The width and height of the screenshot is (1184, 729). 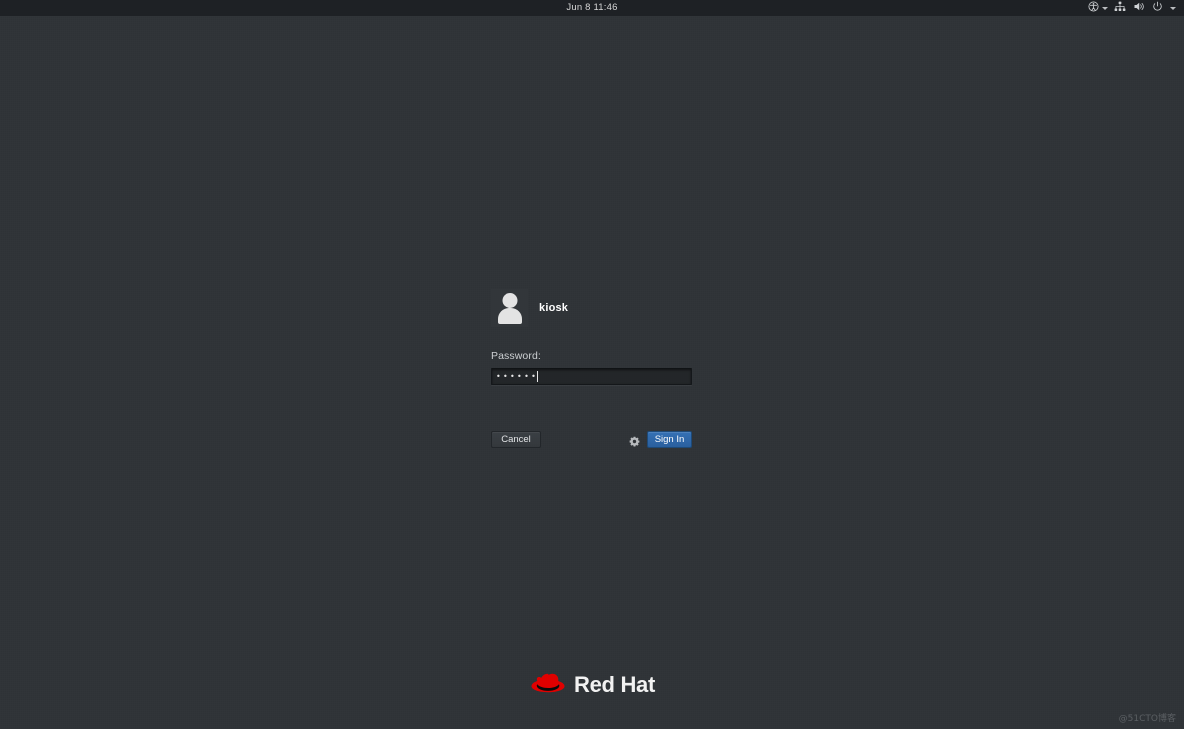 I want to click on volume-icon, so click(x=1139, y=8).